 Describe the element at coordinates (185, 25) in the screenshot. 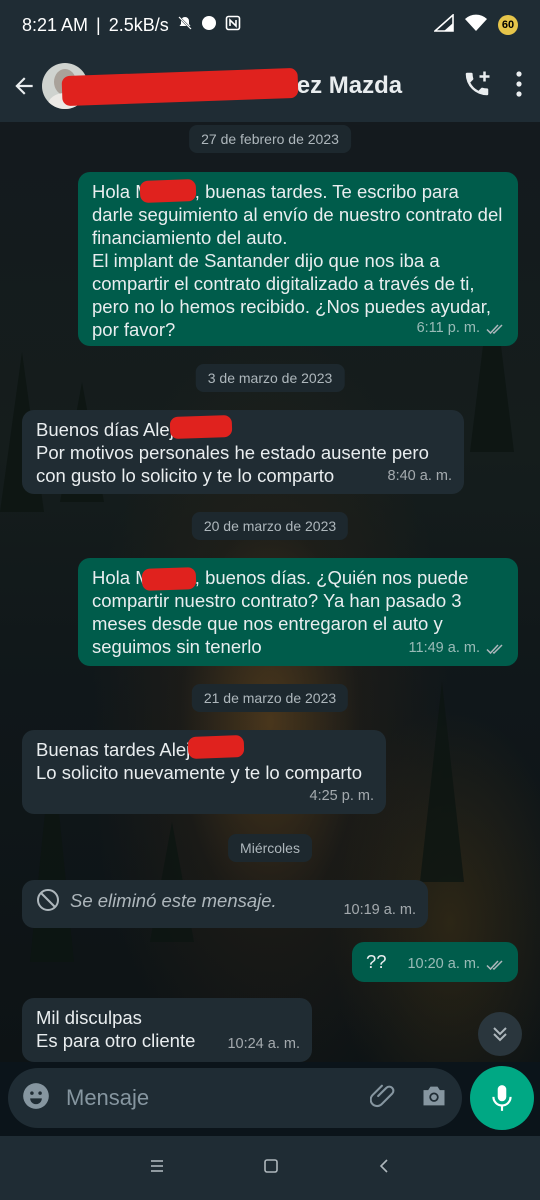

I see `mute-icon` at that location.